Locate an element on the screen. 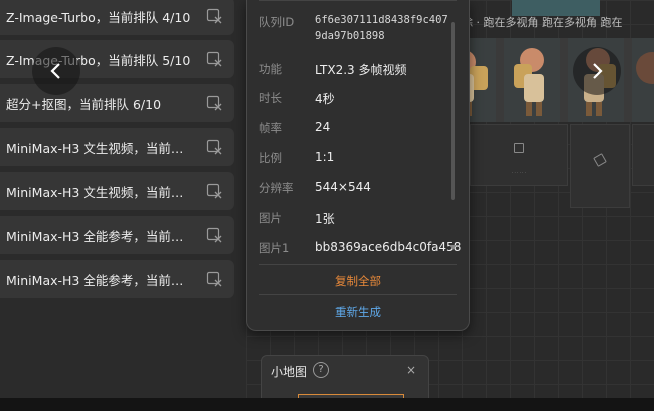  canvas-watermark-text: 空隐除 · 跑在多视角 跑在多视角 跑在 is located at coordinates (531, 22).